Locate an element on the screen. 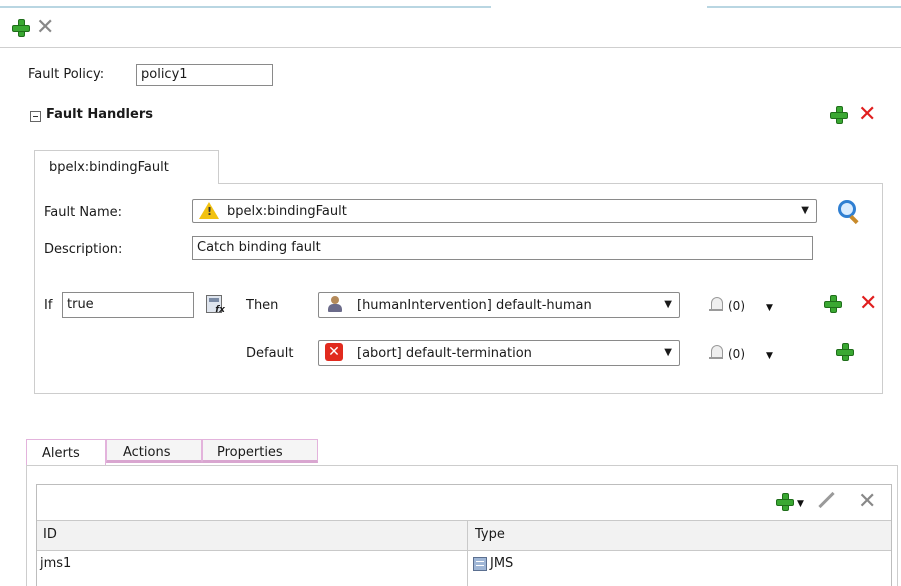 The width and height of the screenshot is (901, 586). add-condition-icon is located at coordinates (833, 304).